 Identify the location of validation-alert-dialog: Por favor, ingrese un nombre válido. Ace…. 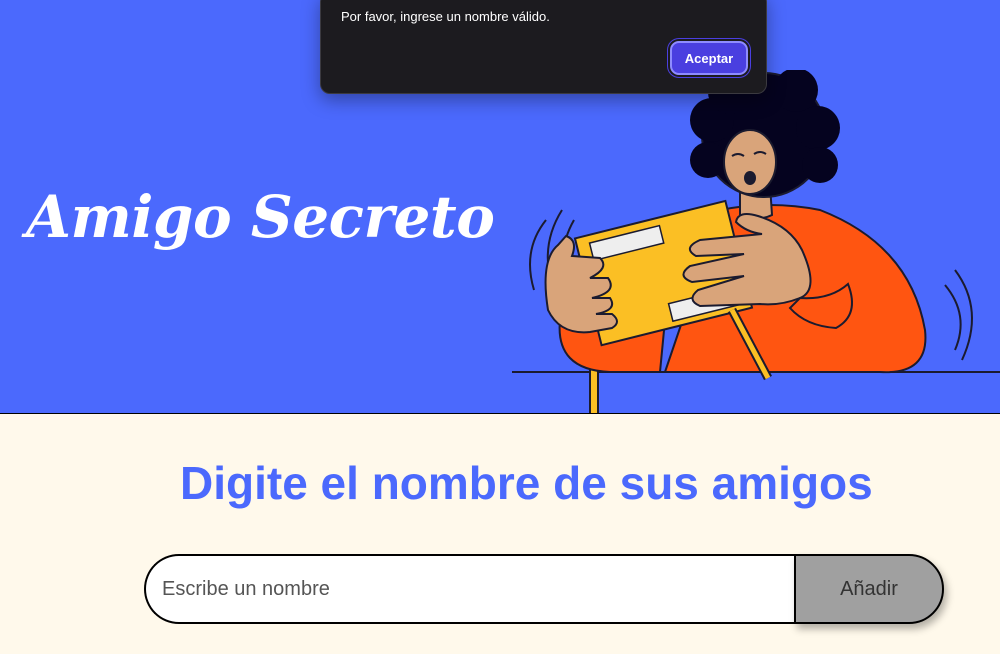
(543, 47).